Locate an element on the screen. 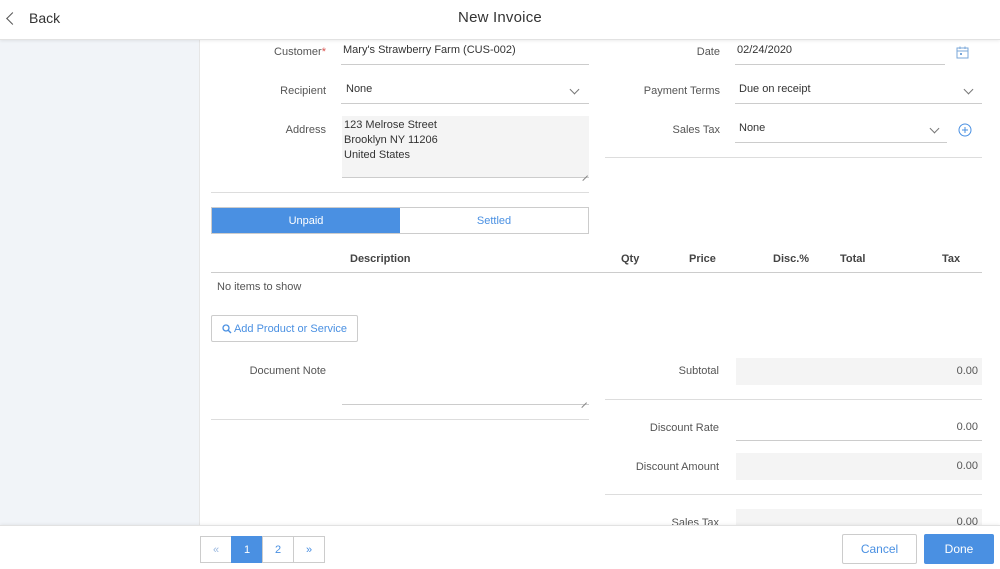  col-tax: Tax is located at coordinates (951, 259).